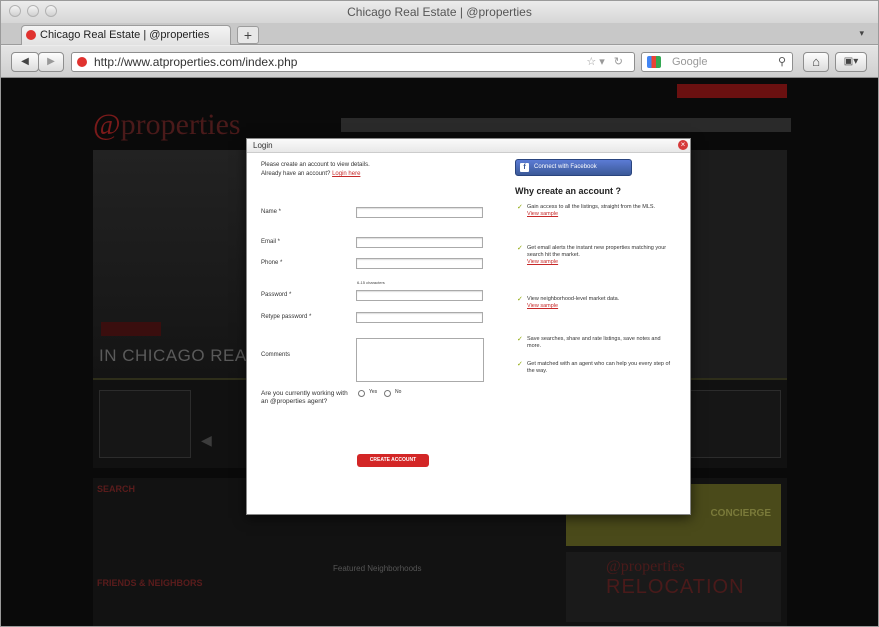 The height and width of the screenshot is (627, 879). I want to click on bookmark-star-icon: ☆▾ ↻, so click(606, 61).